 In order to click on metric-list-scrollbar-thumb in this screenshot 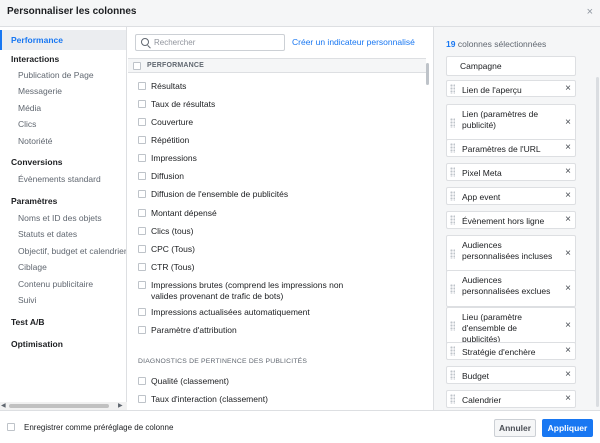, I will do `click(427, 74)`.